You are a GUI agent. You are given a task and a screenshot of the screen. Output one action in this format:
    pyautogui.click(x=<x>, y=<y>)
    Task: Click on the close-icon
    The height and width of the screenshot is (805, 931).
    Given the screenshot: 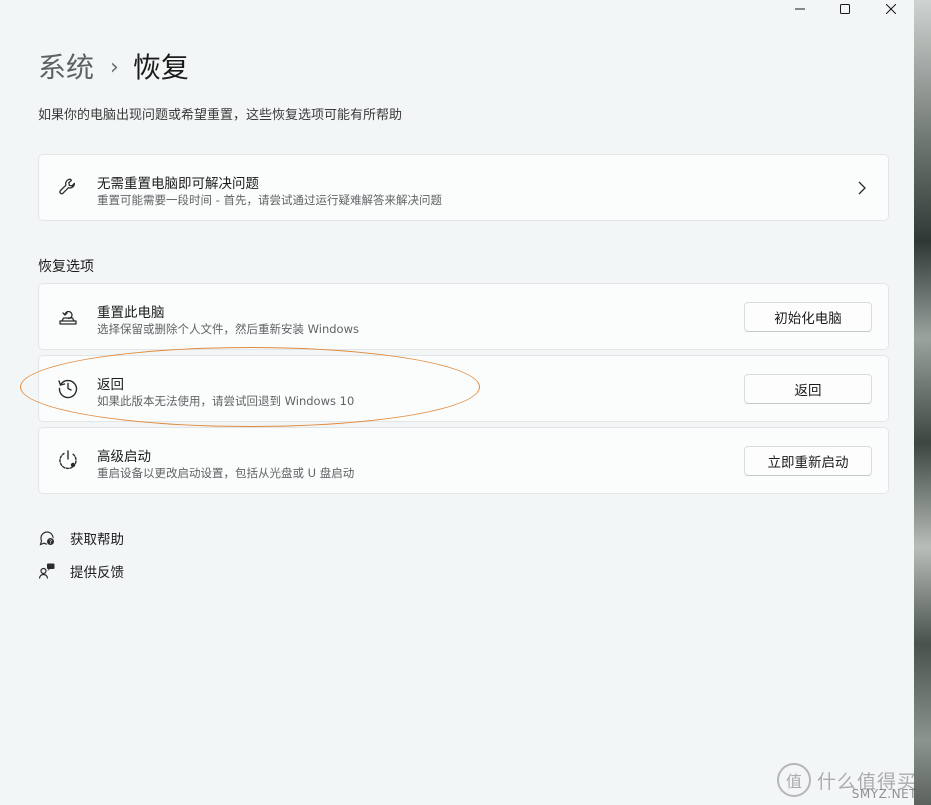 What is the action you would take?
    pyautogui.click(x=891, y=9)
    